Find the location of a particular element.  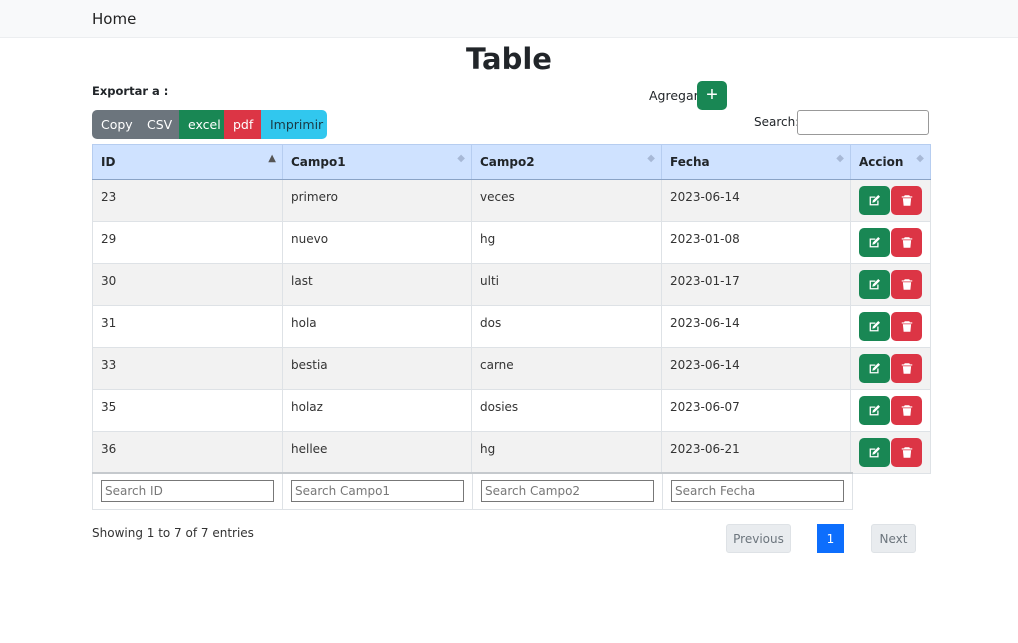

cell-campo1: holaz is located at coordinates (377, 410).